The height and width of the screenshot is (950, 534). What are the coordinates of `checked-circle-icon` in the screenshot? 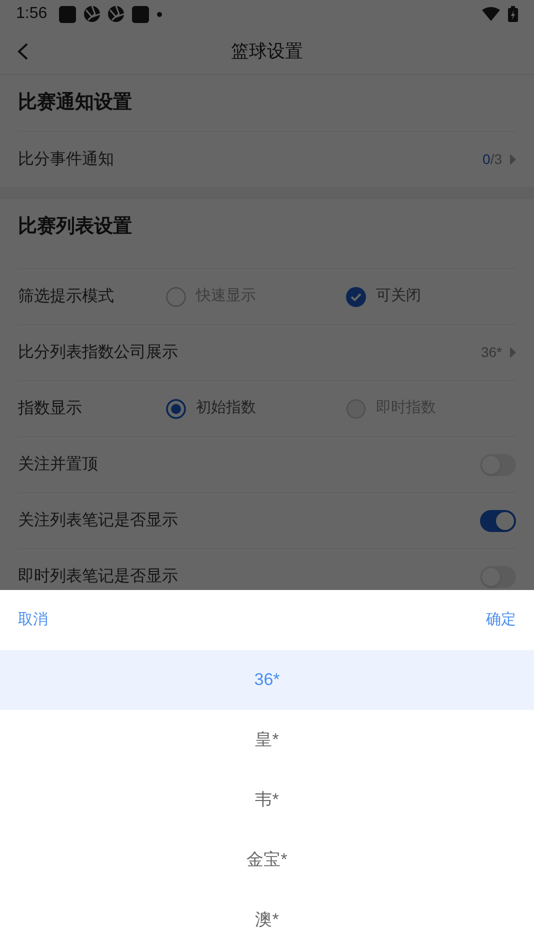 It's located at (356, 296).